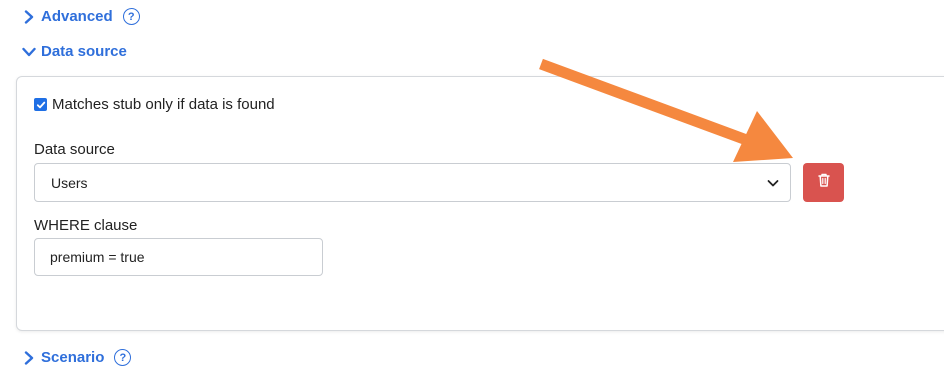 Image resolution: width=944 pixels, height=386 pixels. I want to click on where-clause-value: premium = true, so click(97, 257).